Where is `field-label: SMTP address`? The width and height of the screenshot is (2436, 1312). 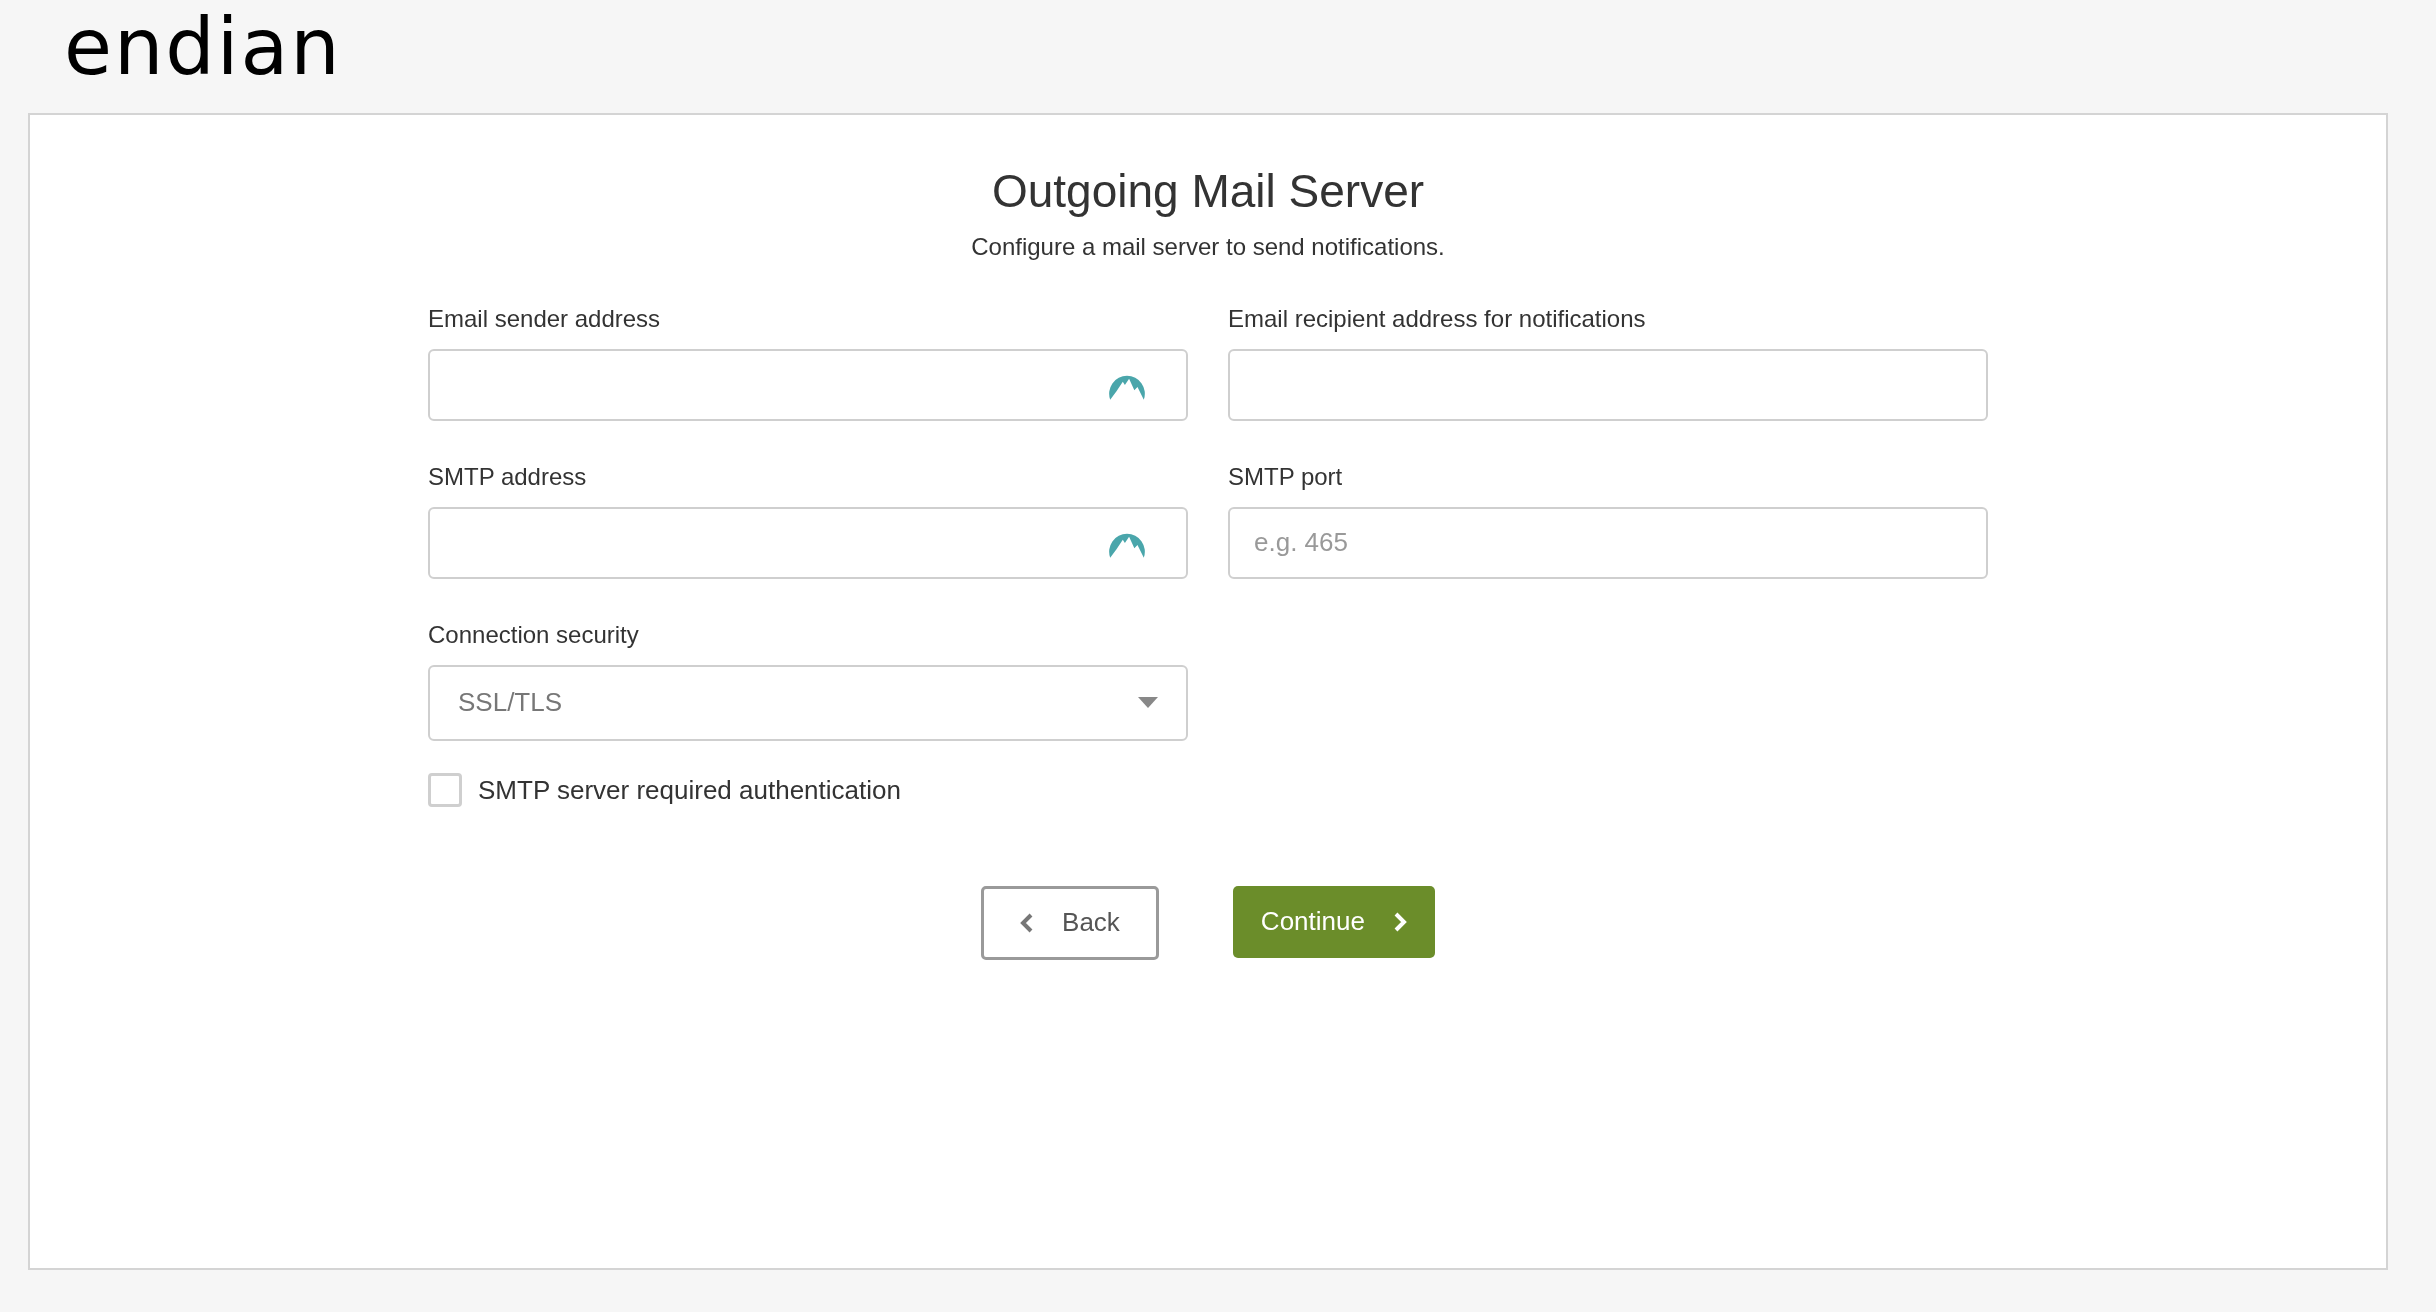
field-label: SMTP address is located at coordinates (508, 476).